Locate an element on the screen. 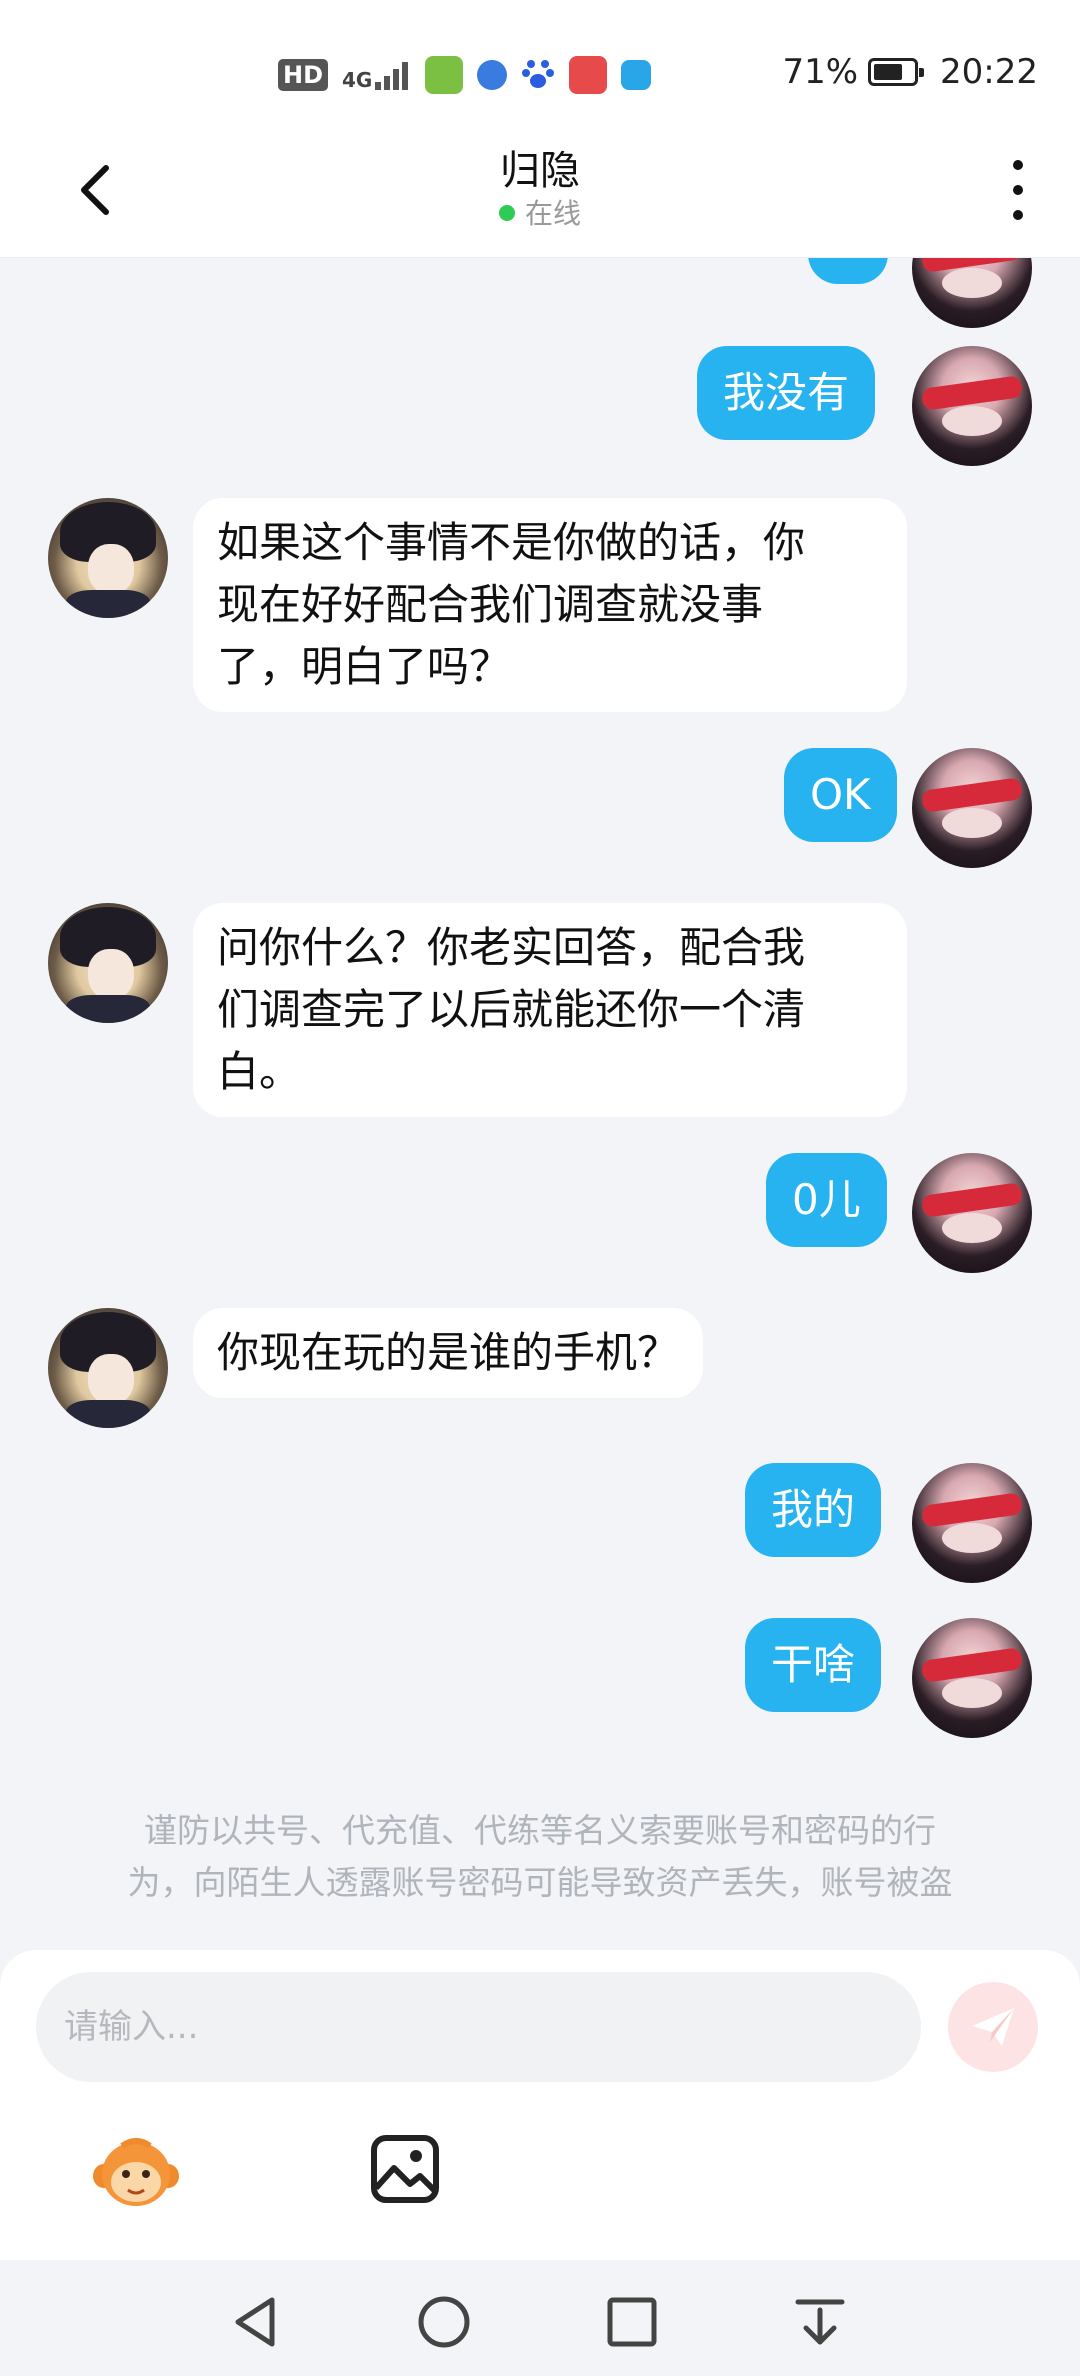  online-status: 在线 is located at coordinates (540, 212).